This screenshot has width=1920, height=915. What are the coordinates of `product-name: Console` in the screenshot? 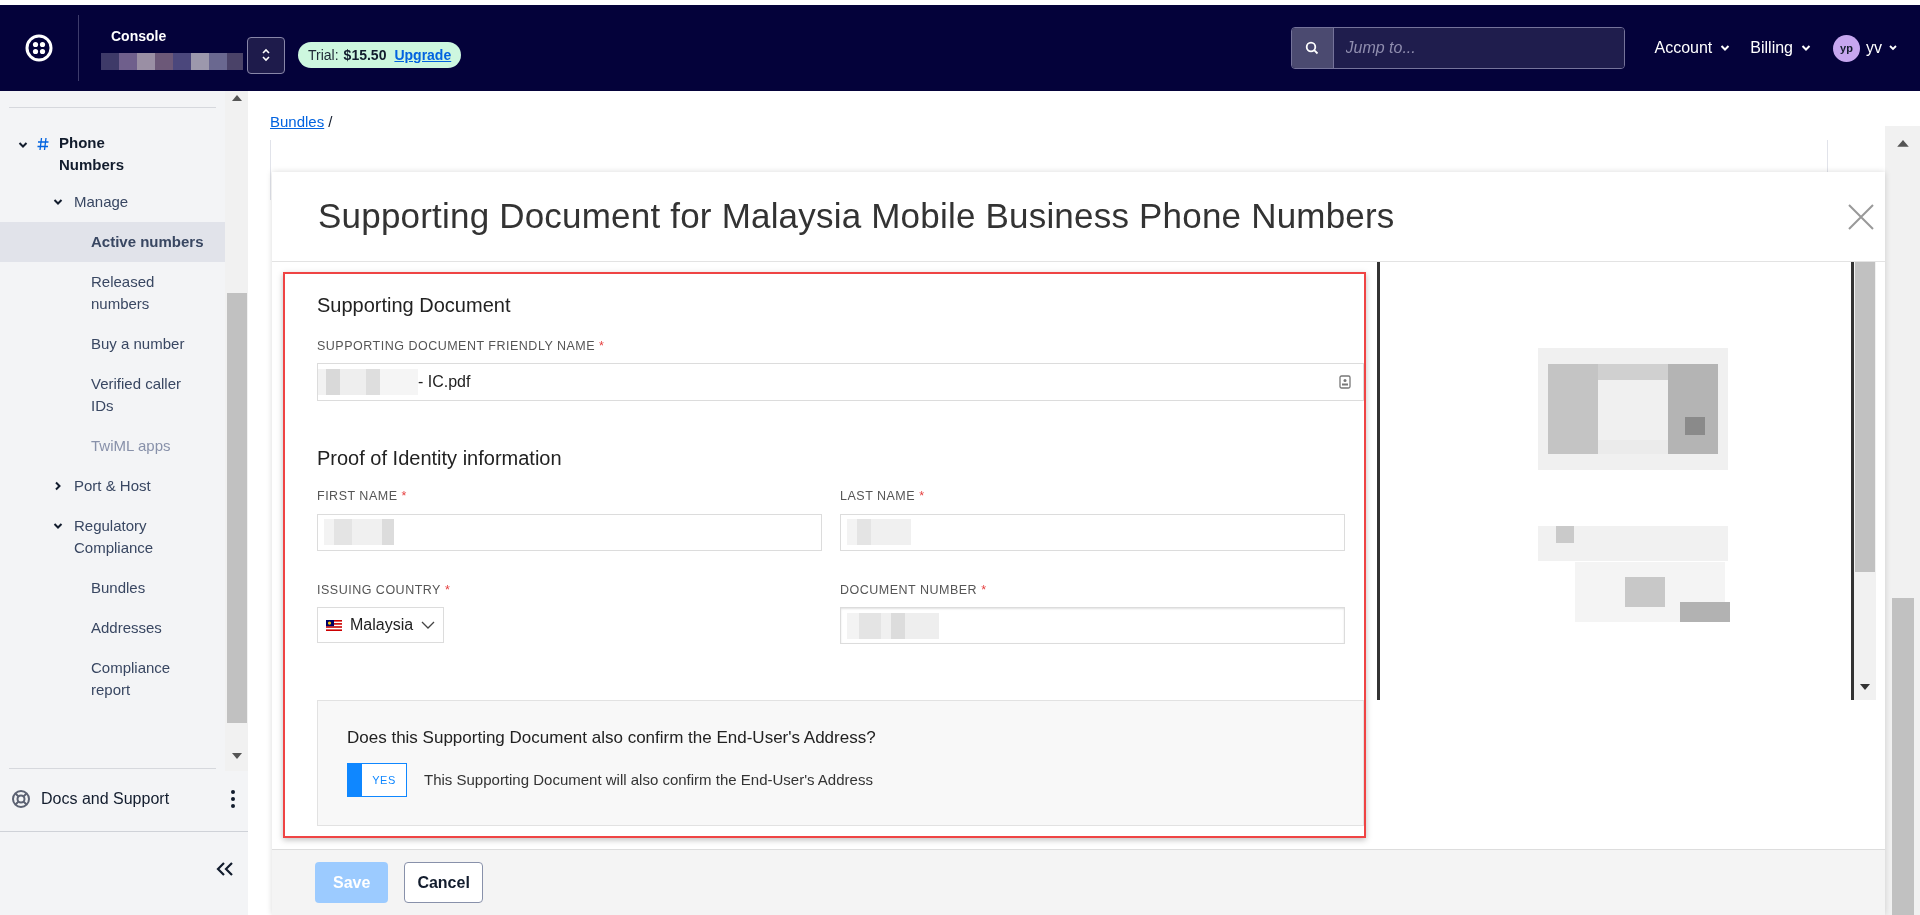 It's located at (139, 36).